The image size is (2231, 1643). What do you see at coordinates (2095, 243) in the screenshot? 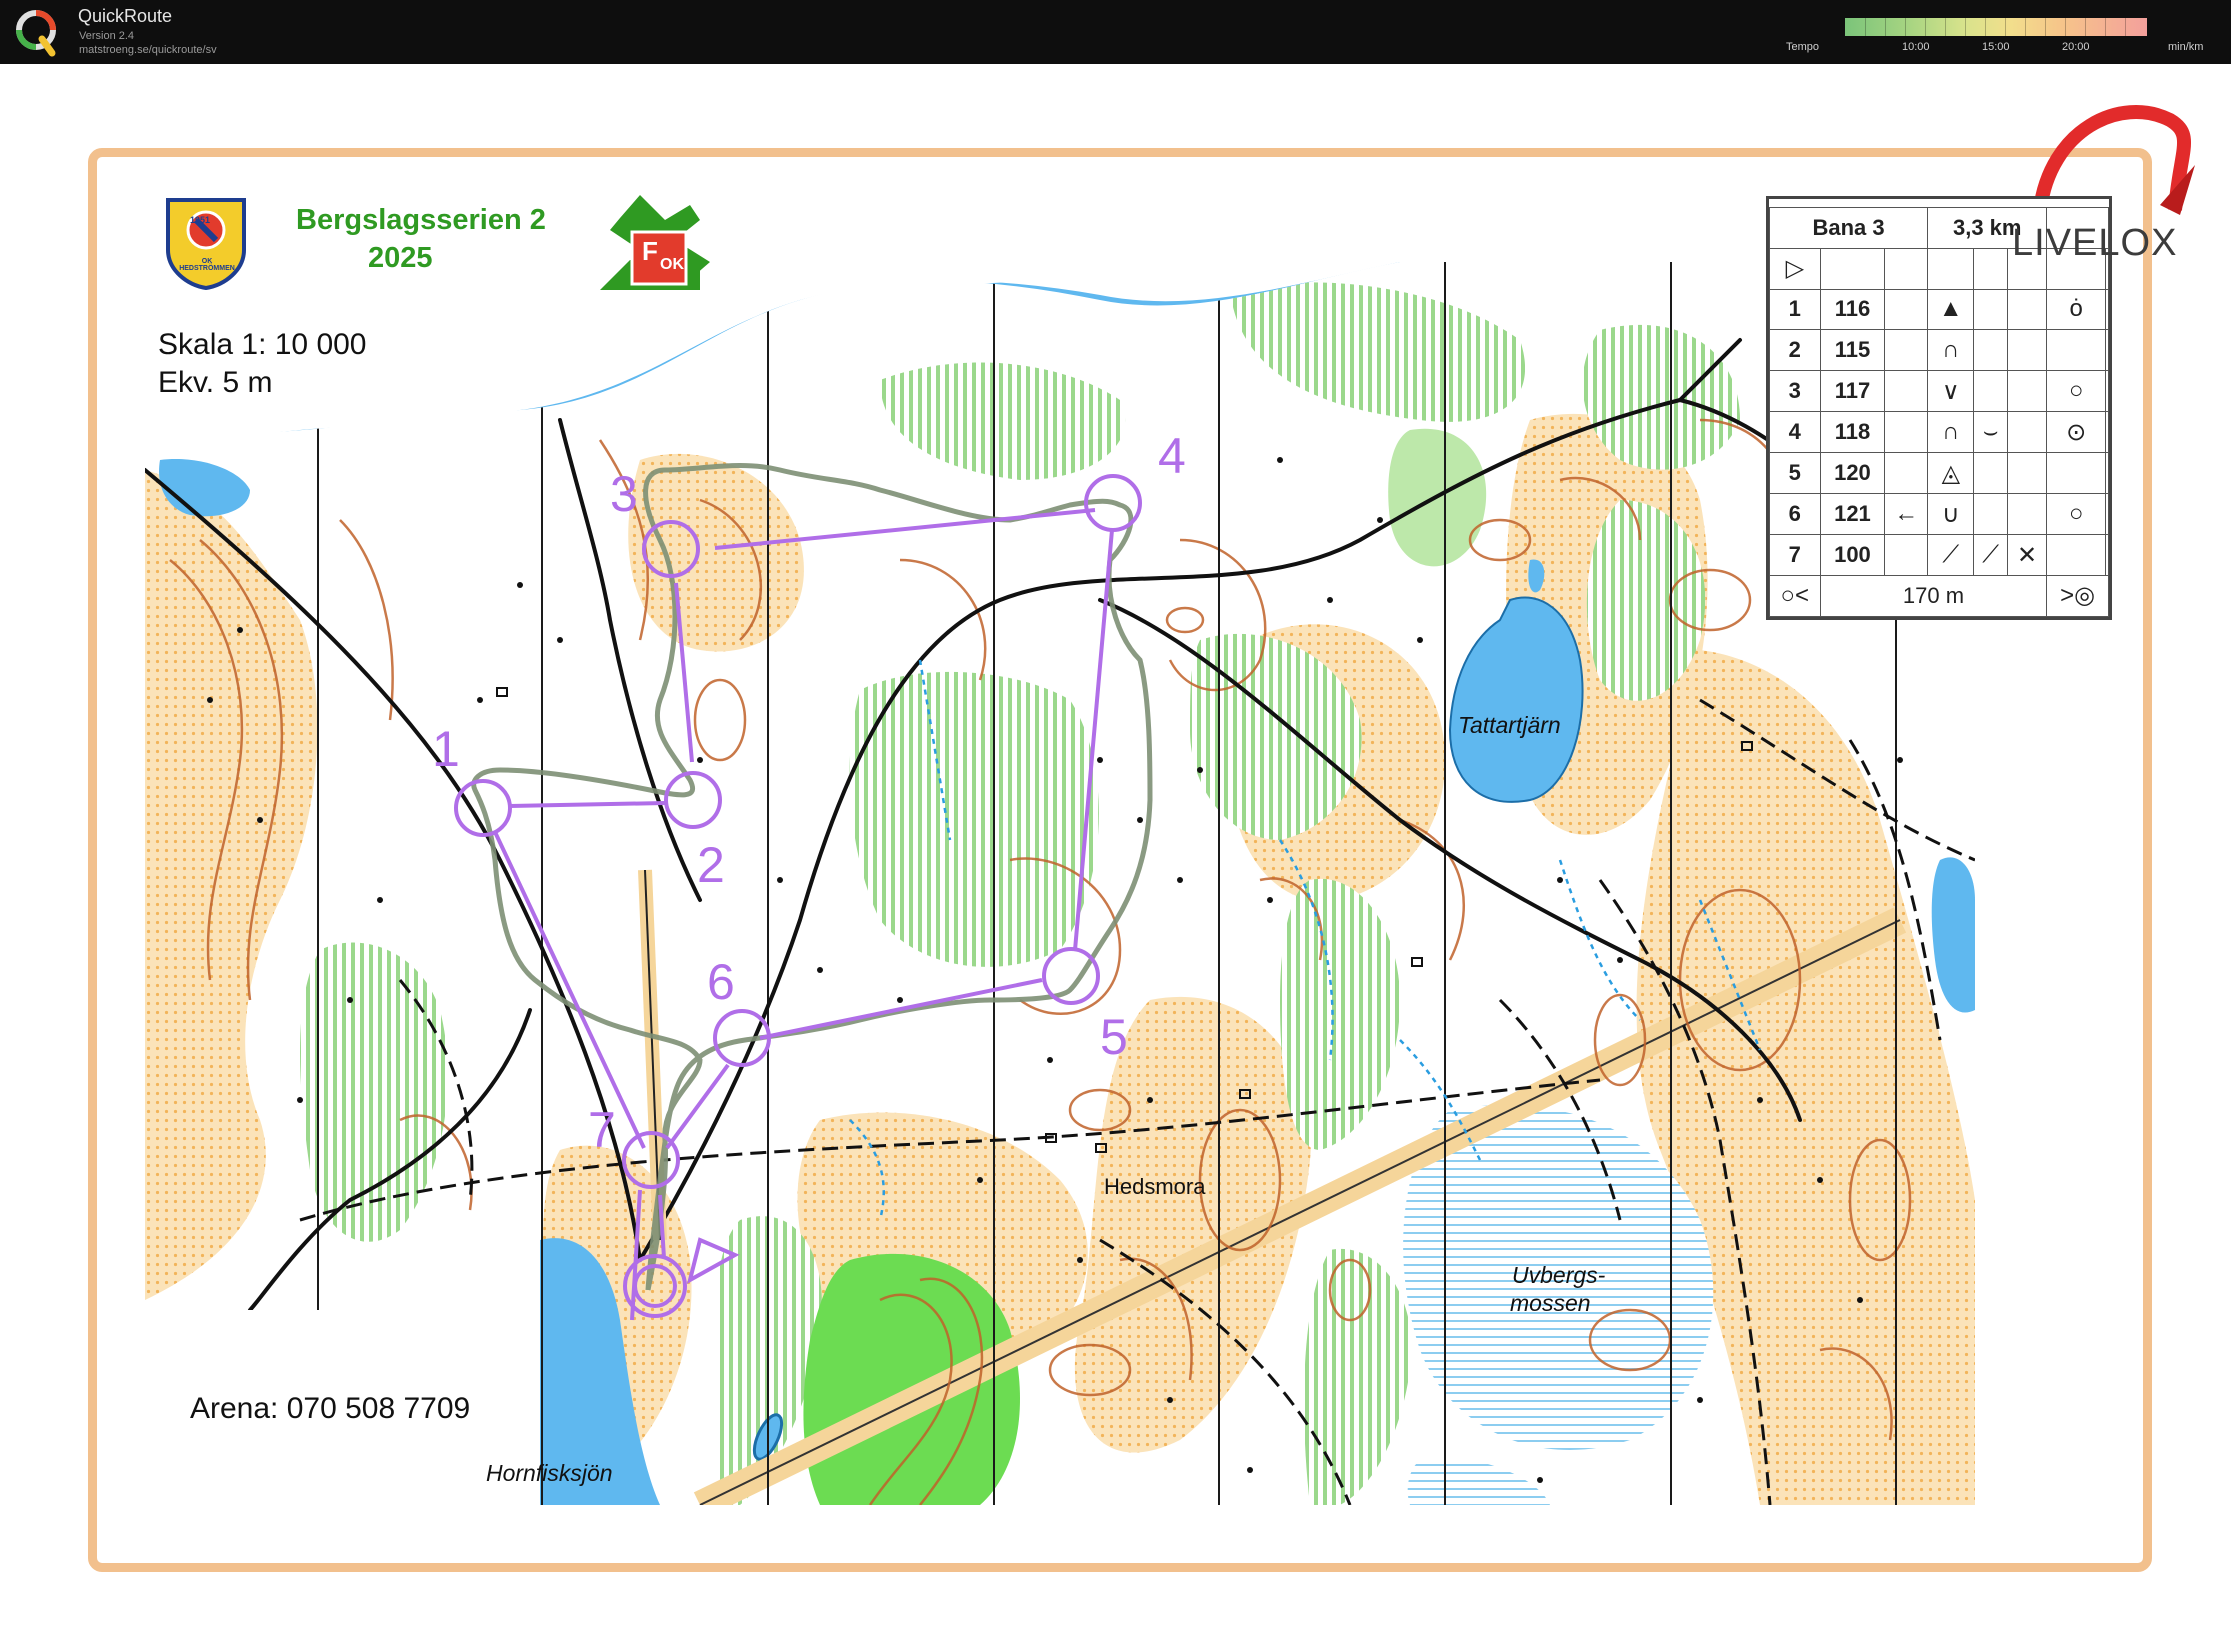
I see `livelox-watermark: LIVELOX` at bounding box center [2095, 243].